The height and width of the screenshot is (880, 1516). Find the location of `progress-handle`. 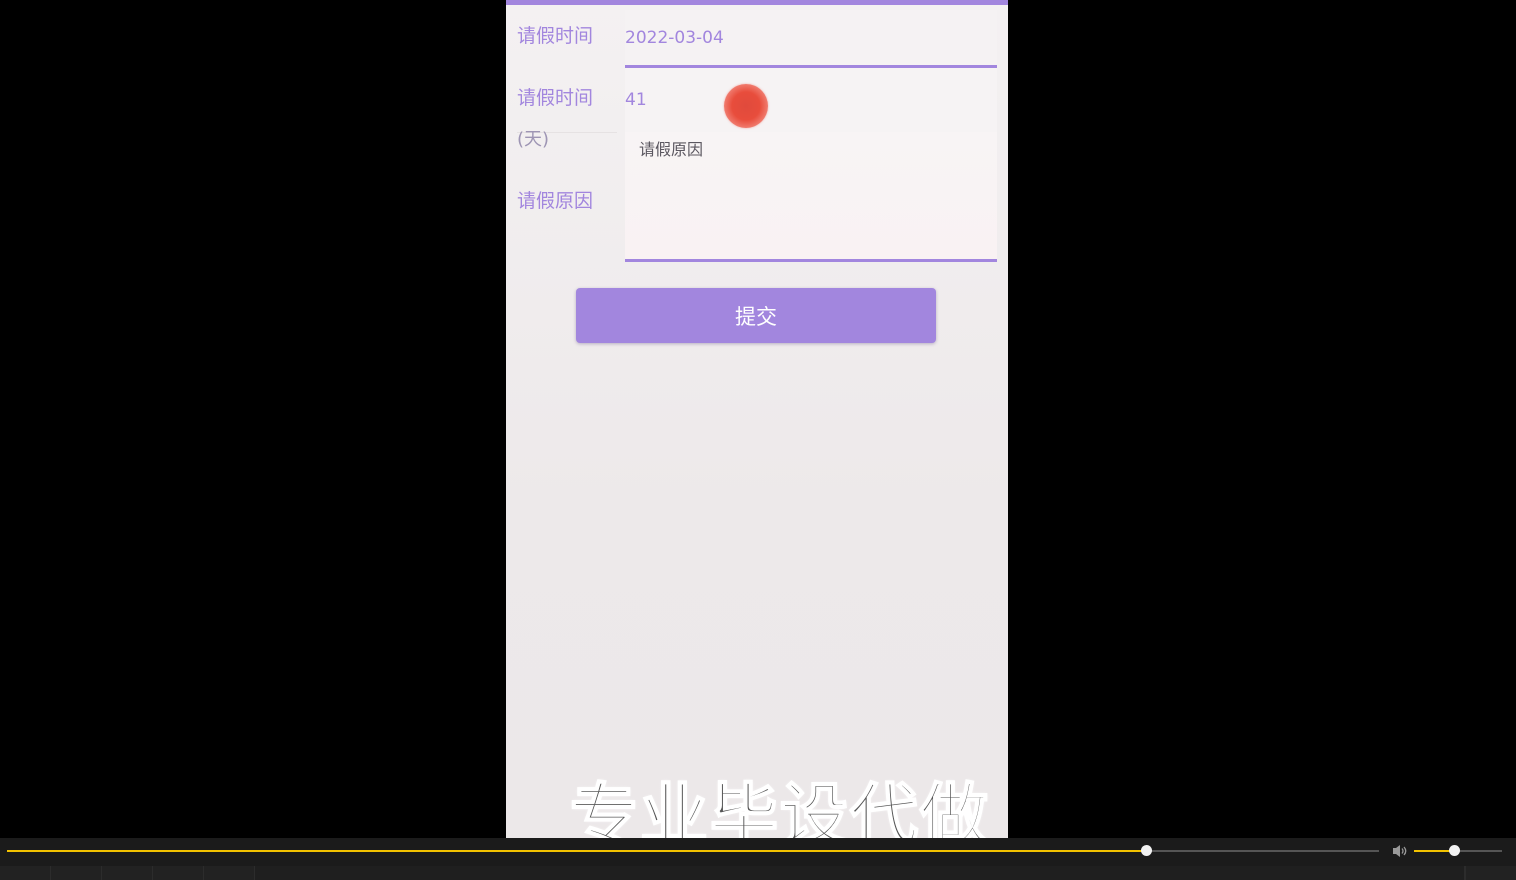

progress-handle is located at coordinates (1146, 850).